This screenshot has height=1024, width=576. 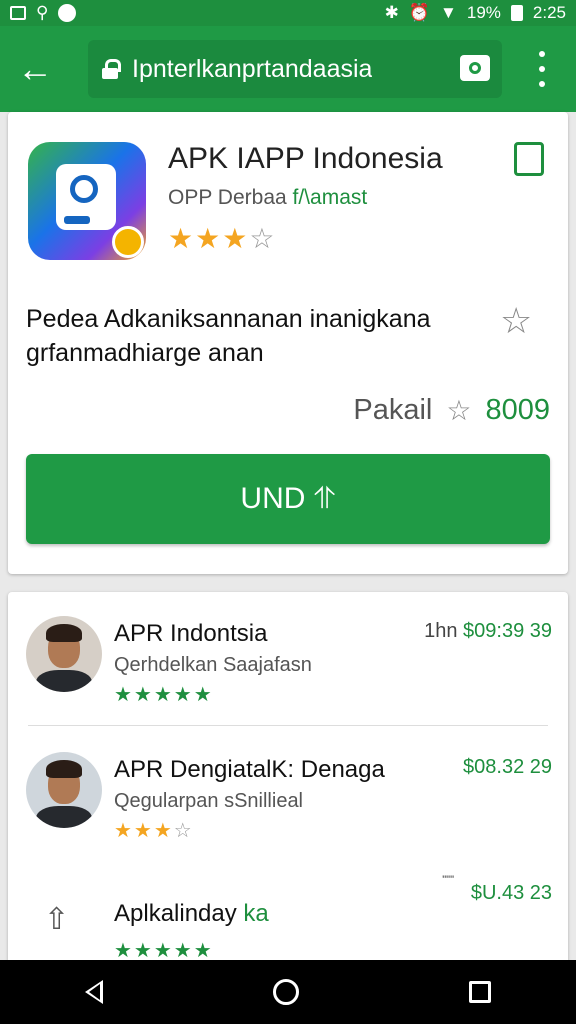 What do you see at coordinates (154, 831) in the screenshot?
I see `review-stars: ★★★☆` at bounding box center [154, 831].